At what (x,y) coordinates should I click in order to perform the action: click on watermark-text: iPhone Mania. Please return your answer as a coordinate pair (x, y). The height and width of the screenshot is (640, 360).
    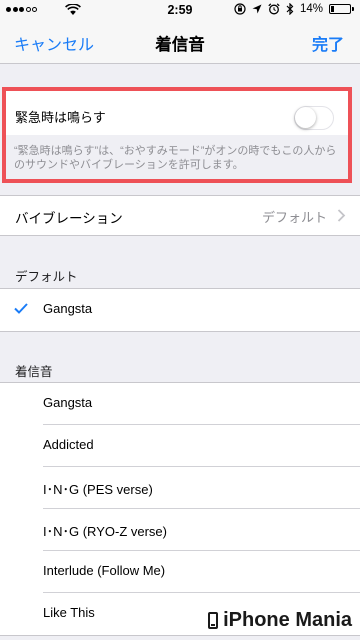
    Looking at the image, I should click on (287, 620).